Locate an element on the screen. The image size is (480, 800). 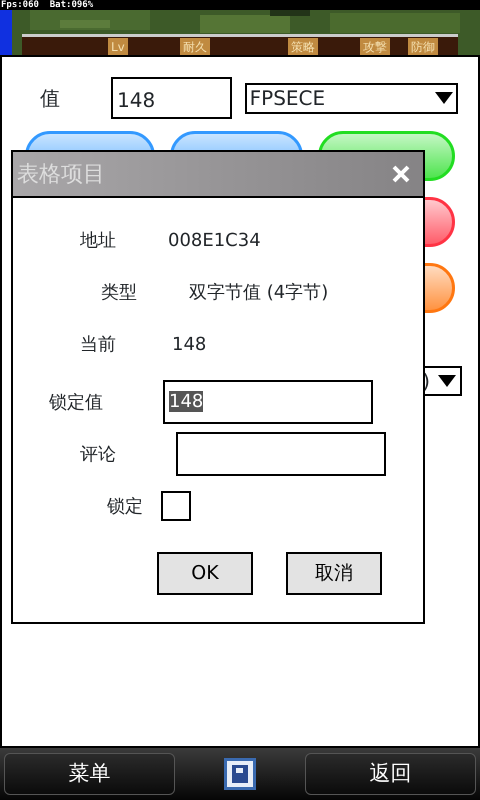
checkbox is located at coordinates (176, 506).